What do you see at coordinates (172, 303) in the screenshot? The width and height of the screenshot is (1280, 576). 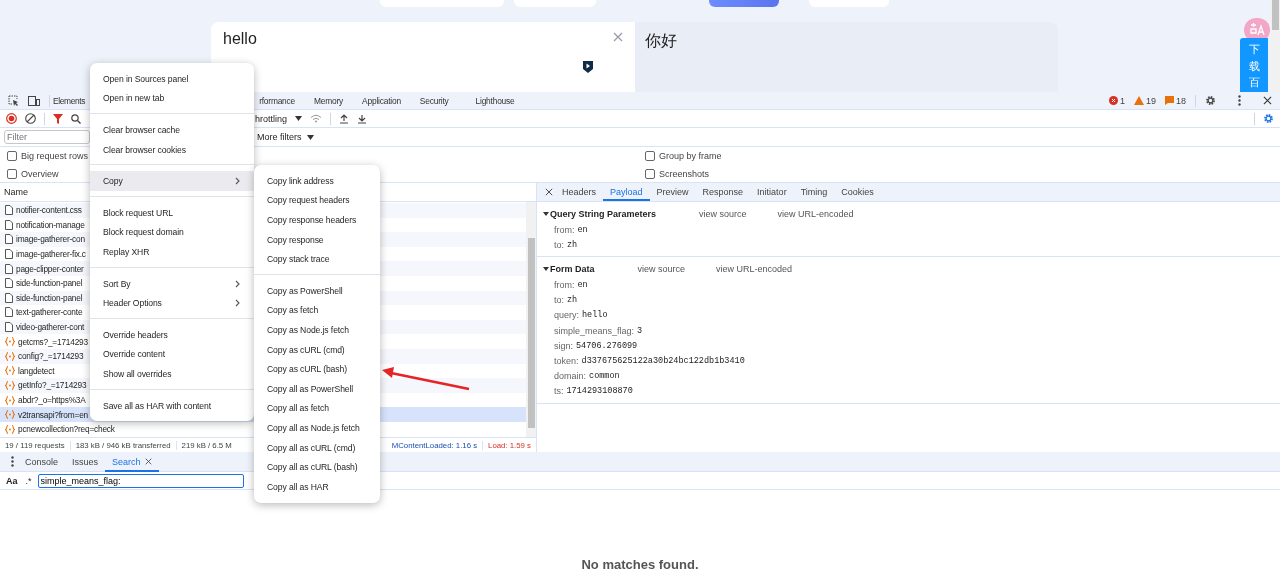 I see `menu-item: Header Options` at bounding box center [172, 303].